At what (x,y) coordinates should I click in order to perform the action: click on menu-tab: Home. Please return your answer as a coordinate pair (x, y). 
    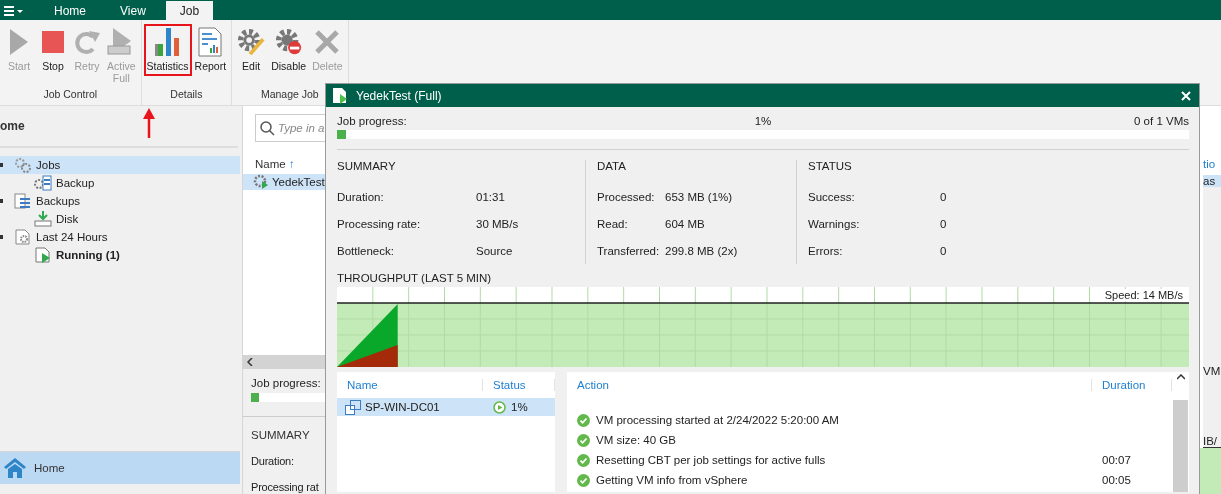
    Looking at the image, I should click on (70, 10).